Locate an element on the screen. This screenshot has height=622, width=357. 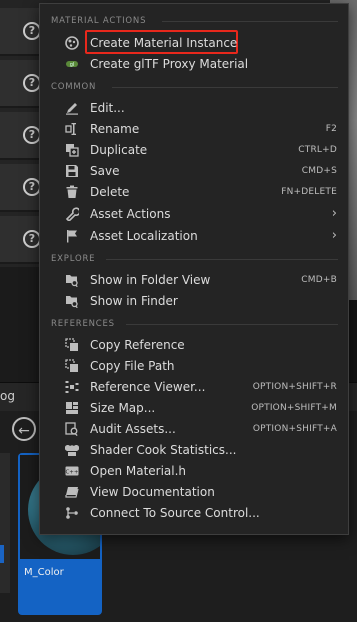
log-tab-label: og is located at coordinates (7, 396).